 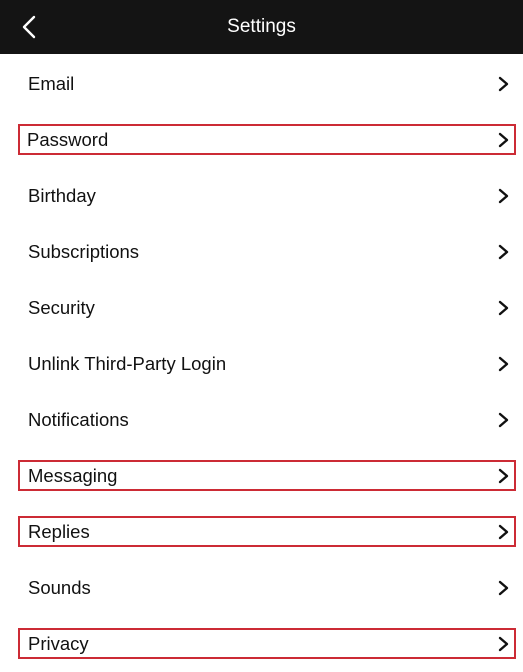 What do you see at coordinates (127, 363) in the screenshot?
I see `settings-item-label: Unlink Third-Party Login` at bounding box center [127, 363].